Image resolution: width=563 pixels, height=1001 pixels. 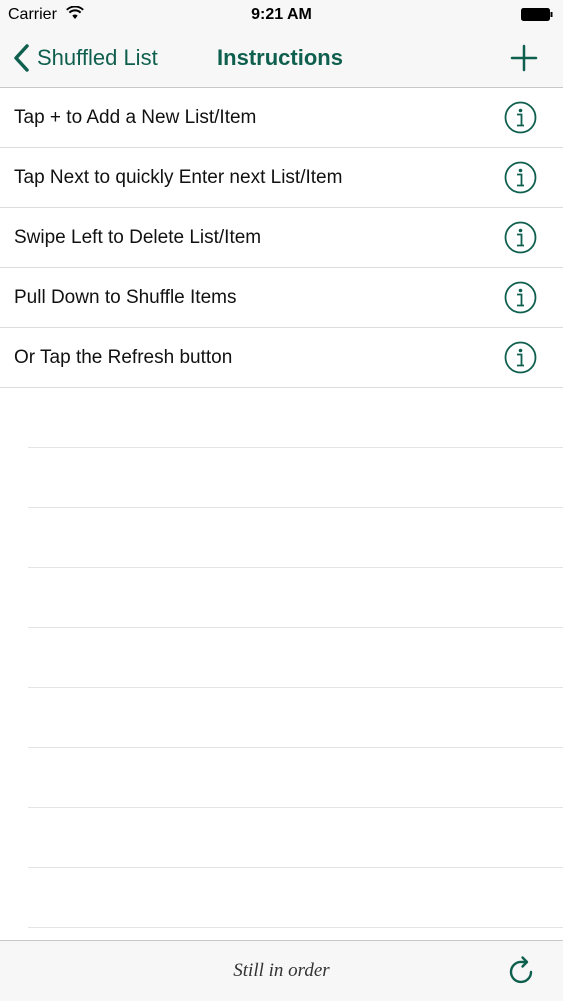 I want to click on list-item-label: Swipe Left to Delete List/Item, so click(x=138, y=237).